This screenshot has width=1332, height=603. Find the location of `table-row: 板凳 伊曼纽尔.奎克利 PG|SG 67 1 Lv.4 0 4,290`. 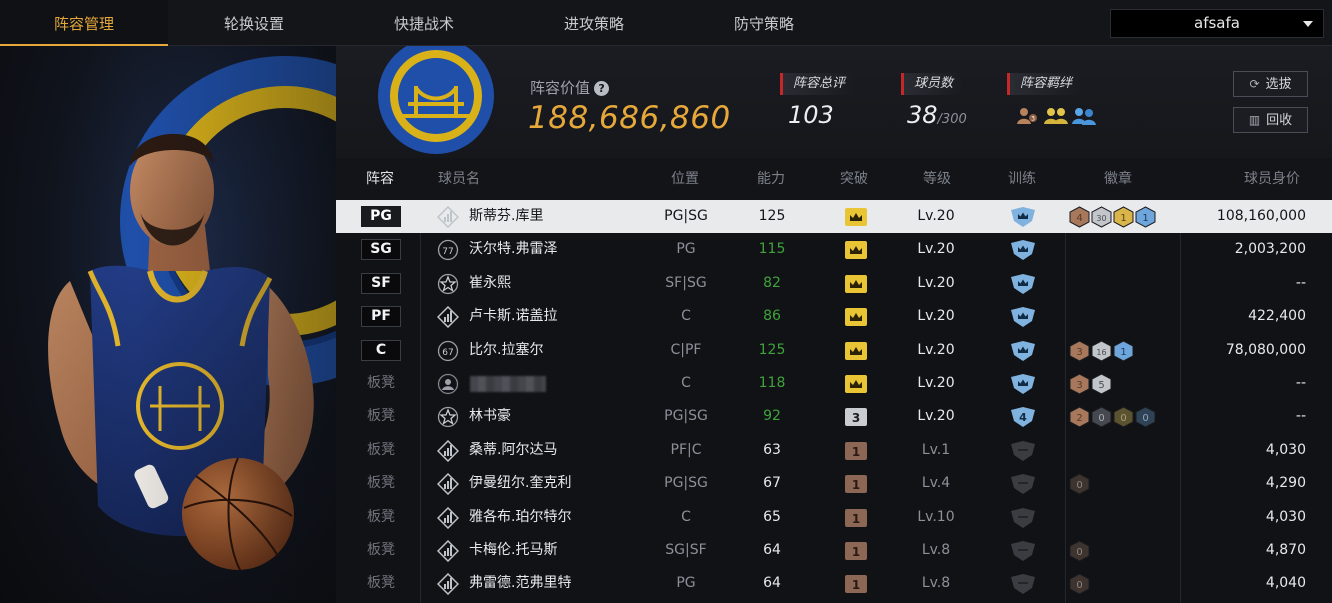

table-row: 板凳 伊曼纽尔.奎克利 PG|SG 67 1 Lv.4 0 4,290 is located at coordinates (834, 483).